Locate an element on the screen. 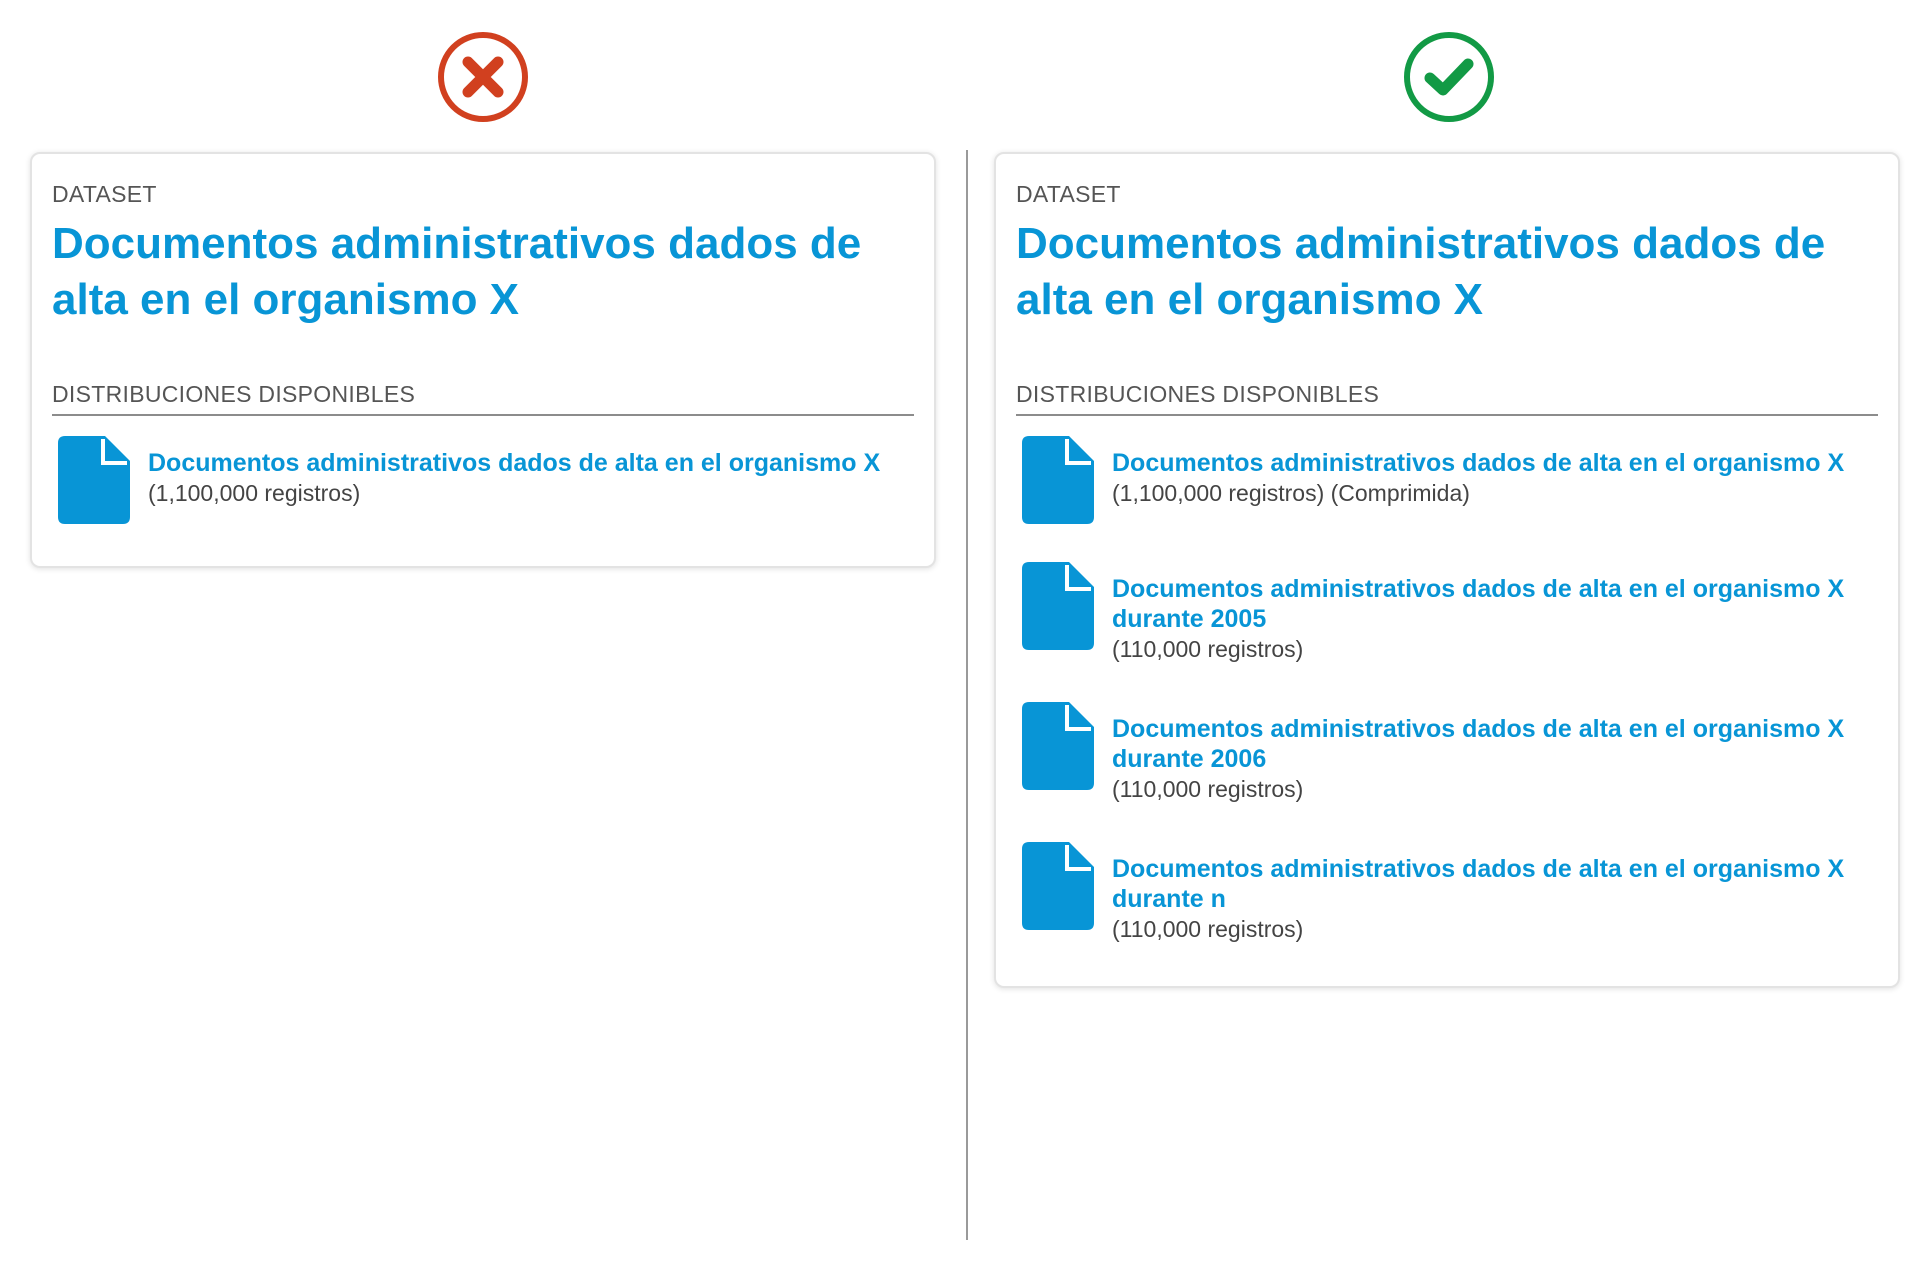 The width and height of the screenshot is (1924, 1270). x-circle-icon is located at coordinates (483, 77).